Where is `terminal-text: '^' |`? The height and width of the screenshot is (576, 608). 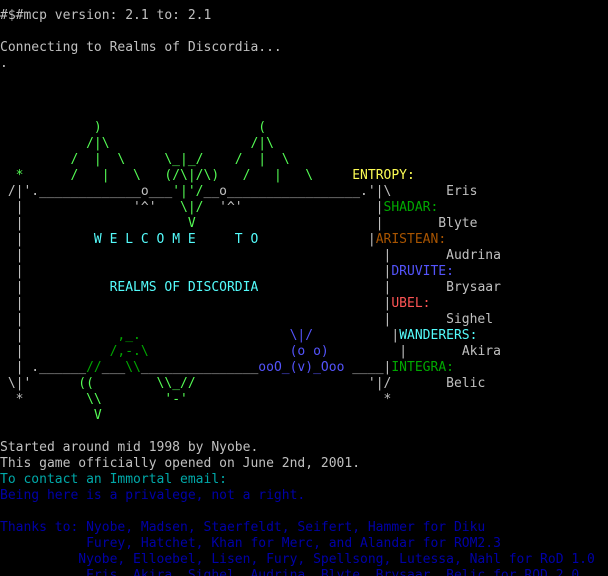 terminal-text: '^' | is located at coordinates (293, 207).